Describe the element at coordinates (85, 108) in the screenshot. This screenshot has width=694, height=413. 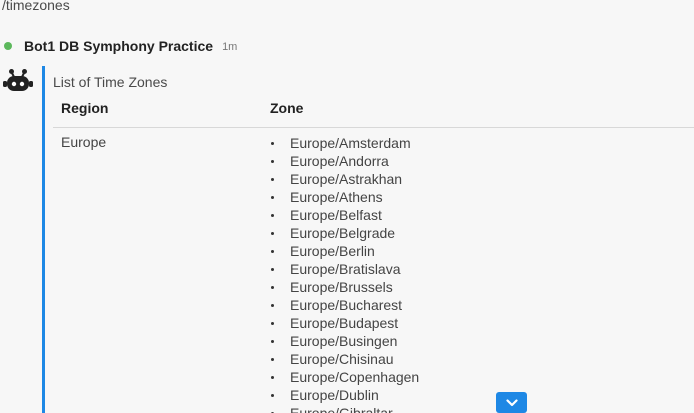
I see `column-header-region: Region` at that location.